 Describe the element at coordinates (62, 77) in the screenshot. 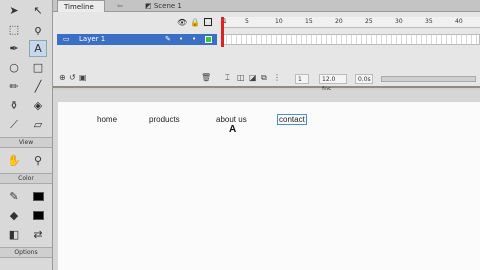

I see `insert-layer-icon: ⊕` at that location.